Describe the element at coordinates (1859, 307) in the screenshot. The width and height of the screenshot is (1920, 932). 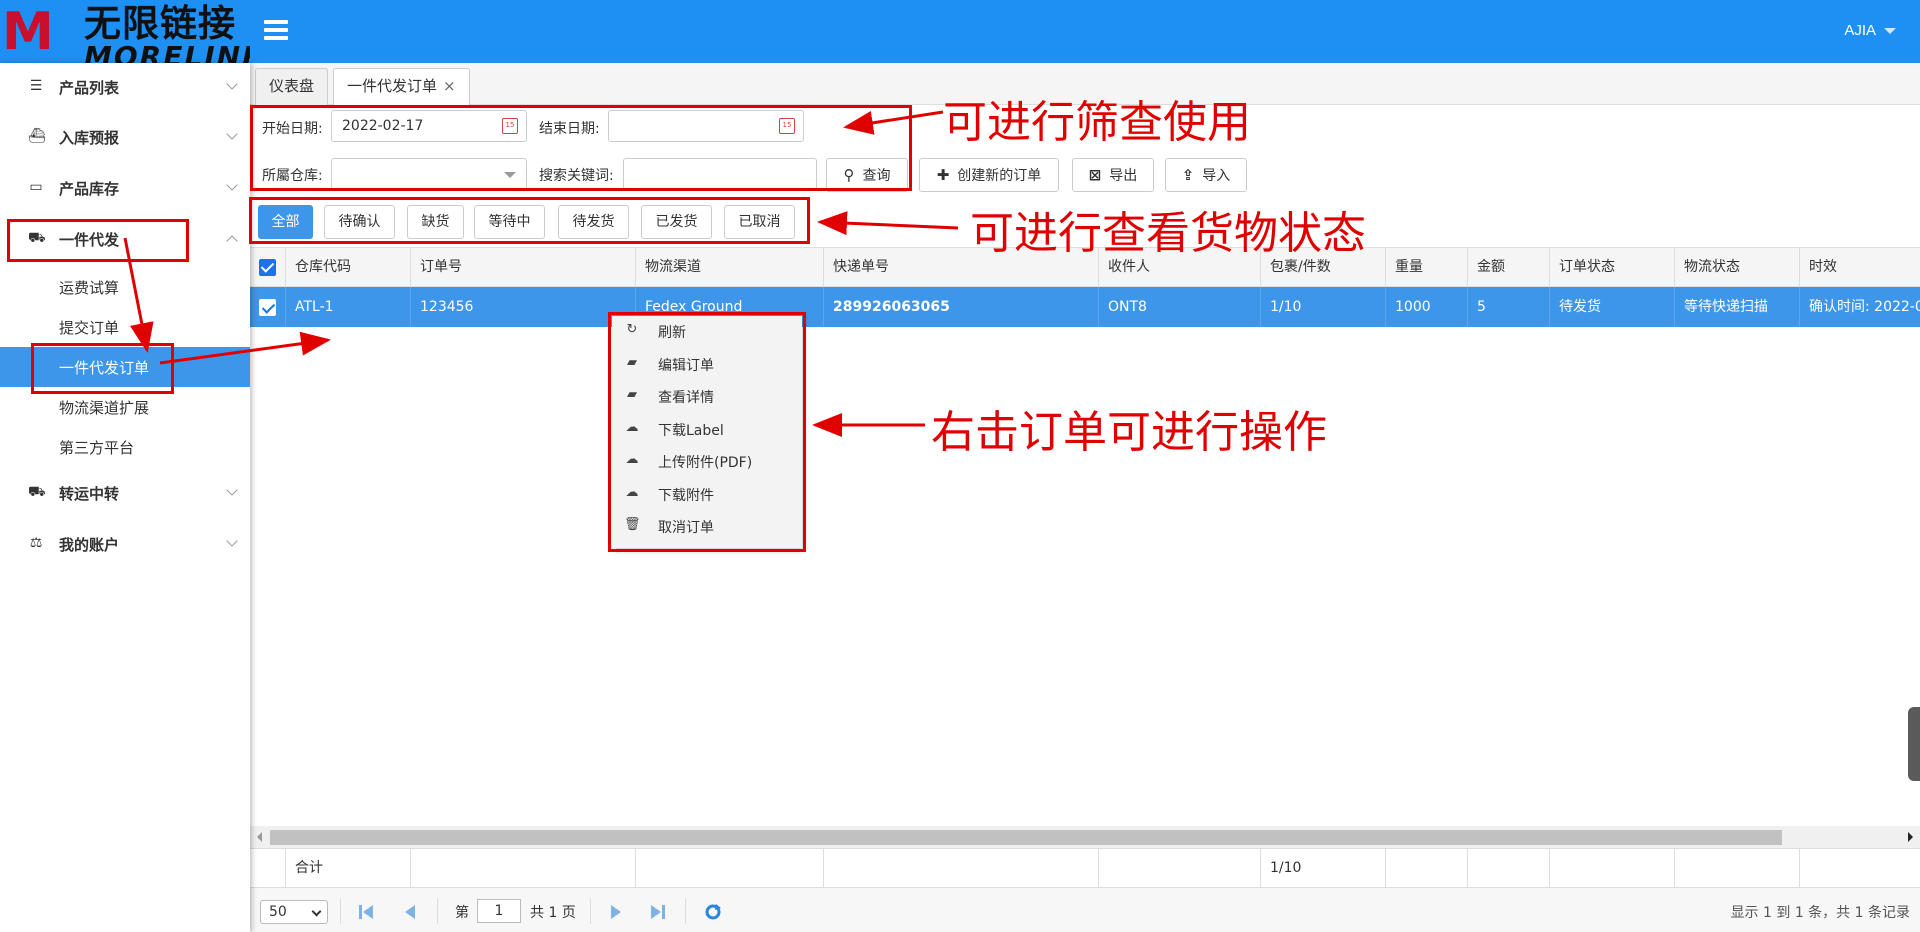
I see `table-cell: 确认时间: 2022-0` at that location.